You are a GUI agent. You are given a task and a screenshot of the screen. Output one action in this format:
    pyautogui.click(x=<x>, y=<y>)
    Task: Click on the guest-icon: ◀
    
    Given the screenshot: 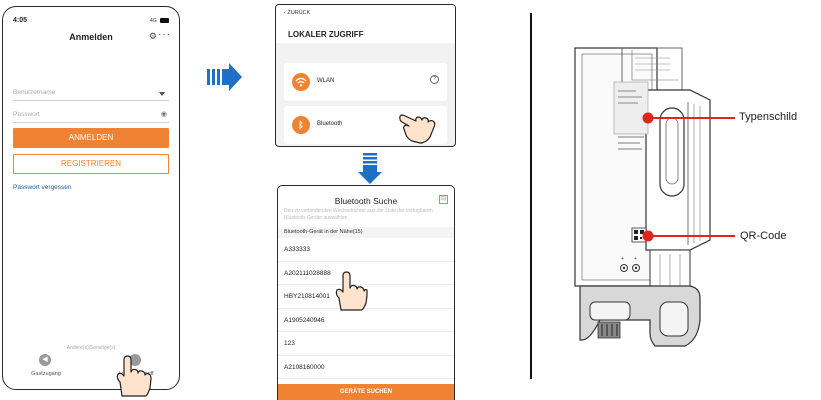 What is the action you would take?
    pyautogui.click(x=45, y=360)
    